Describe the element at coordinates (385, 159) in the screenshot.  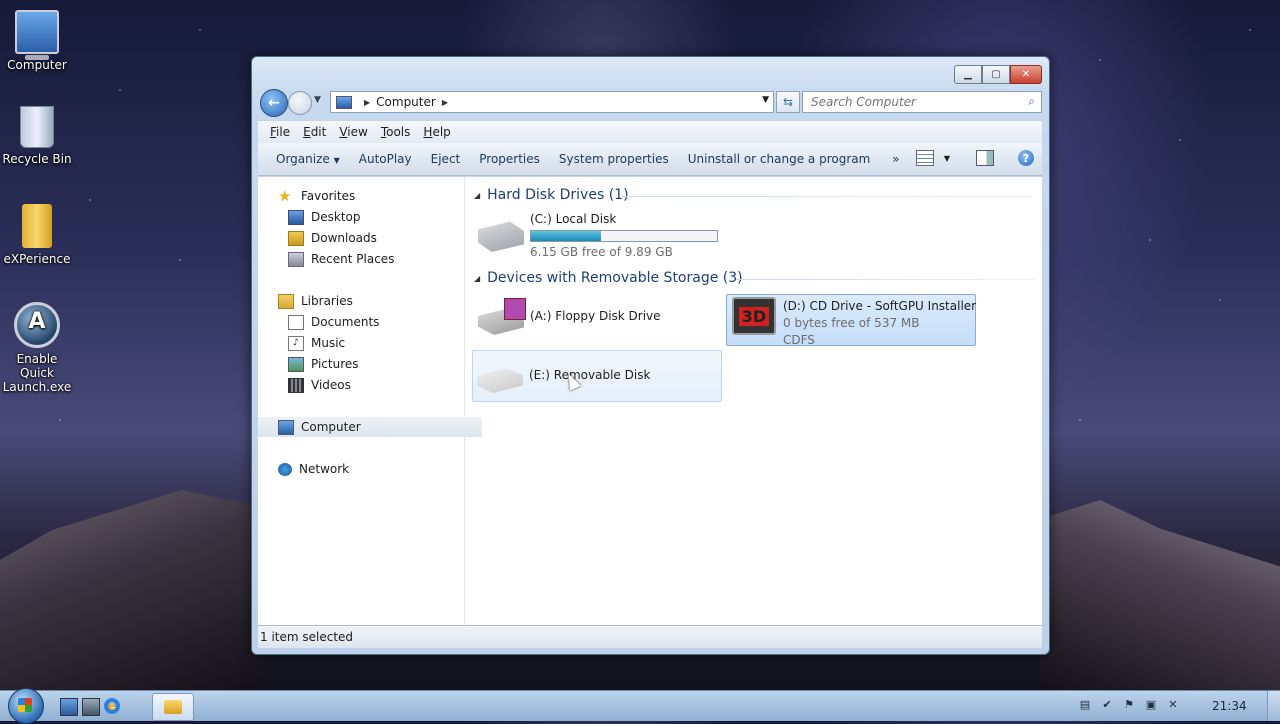
I see `autoplay-button: AutoPlay` at that location.